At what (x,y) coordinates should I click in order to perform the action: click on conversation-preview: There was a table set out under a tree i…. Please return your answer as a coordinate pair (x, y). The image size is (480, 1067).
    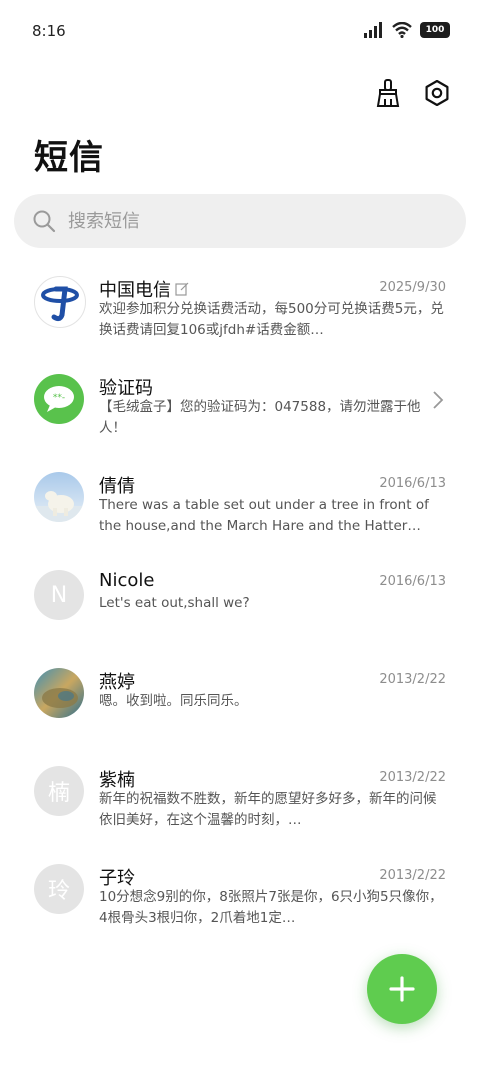
    Looking at the image, I should click on (264, 515).